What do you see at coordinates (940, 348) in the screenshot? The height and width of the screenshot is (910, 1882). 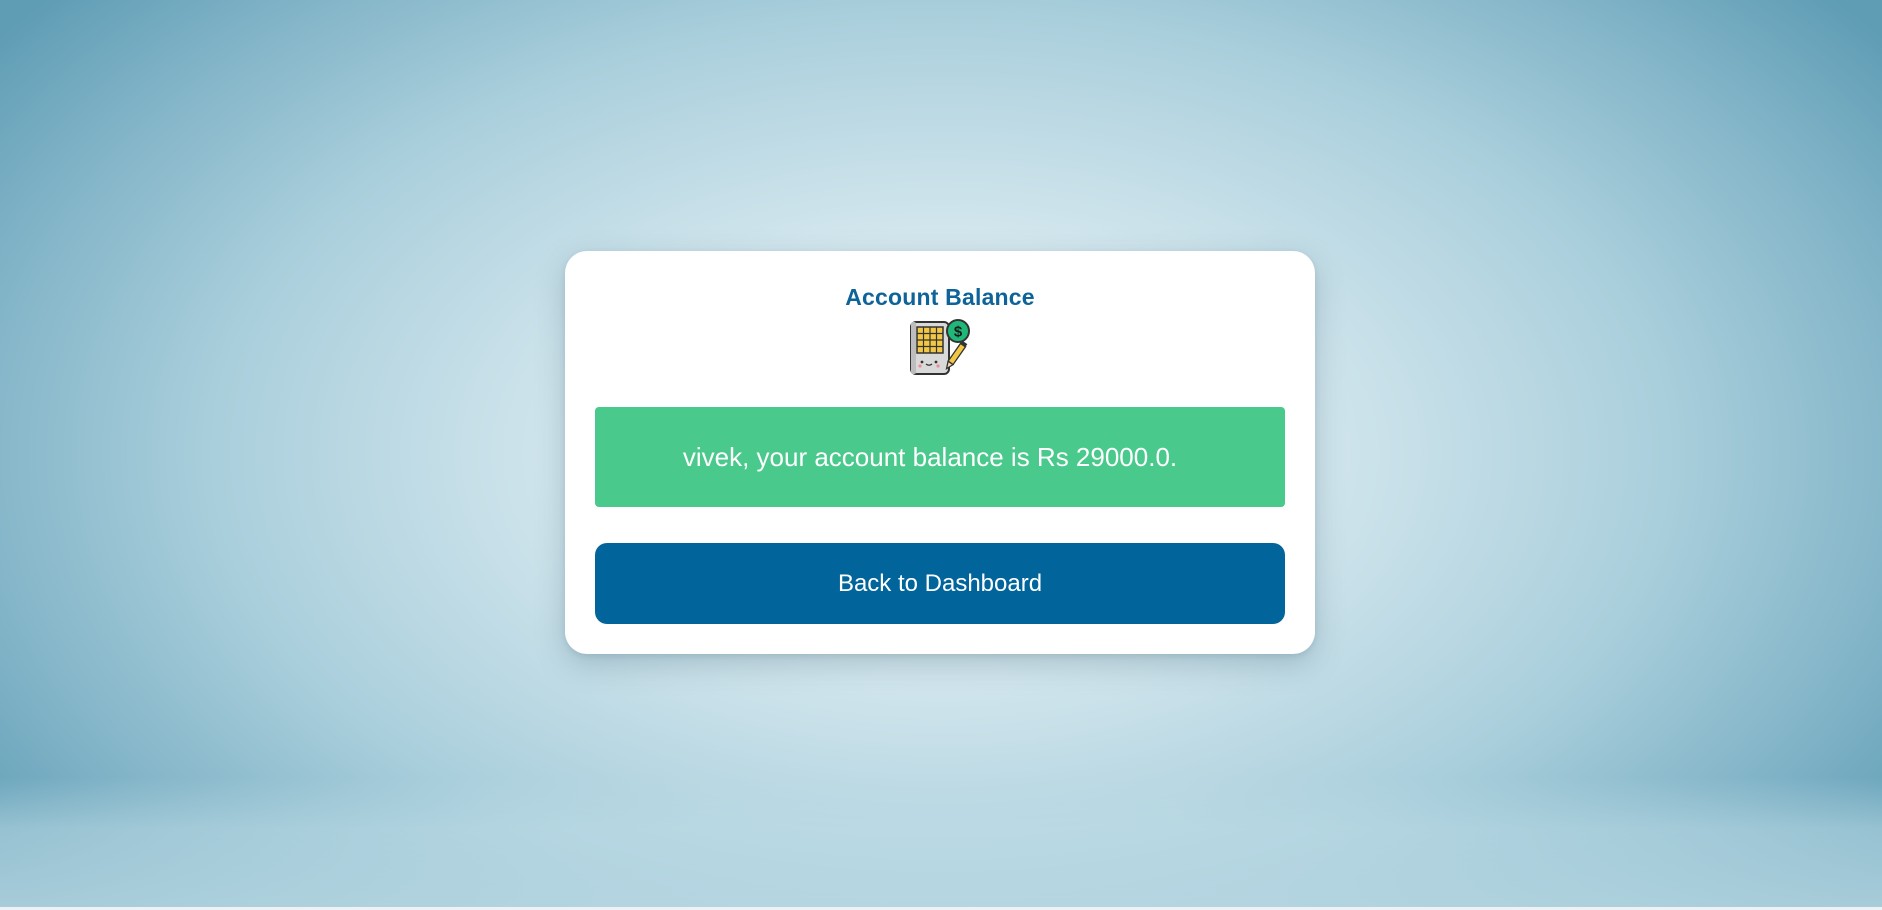 I see `calculator-money-icon: $` at bounding box center [940, 348].